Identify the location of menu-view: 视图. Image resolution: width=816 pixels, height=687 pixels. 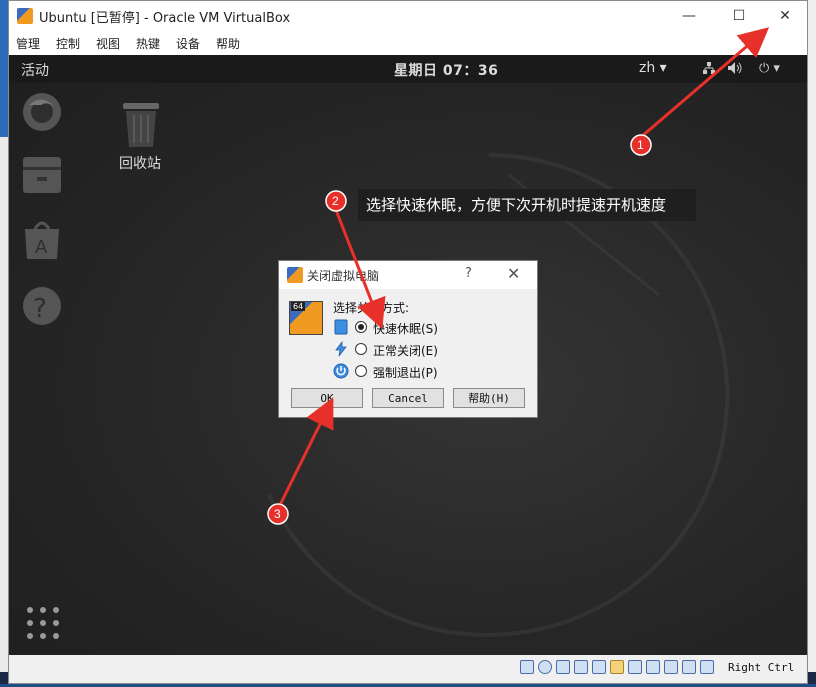
(108, 43).